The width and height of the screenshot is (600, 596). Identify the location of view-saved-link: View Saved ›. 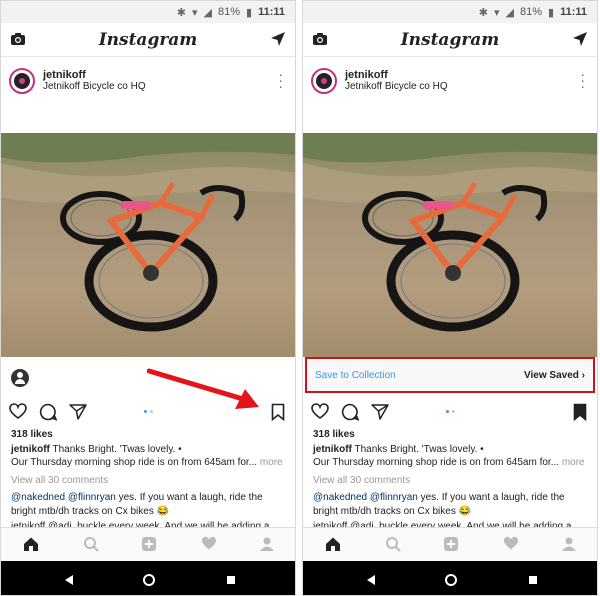
(554, 375).